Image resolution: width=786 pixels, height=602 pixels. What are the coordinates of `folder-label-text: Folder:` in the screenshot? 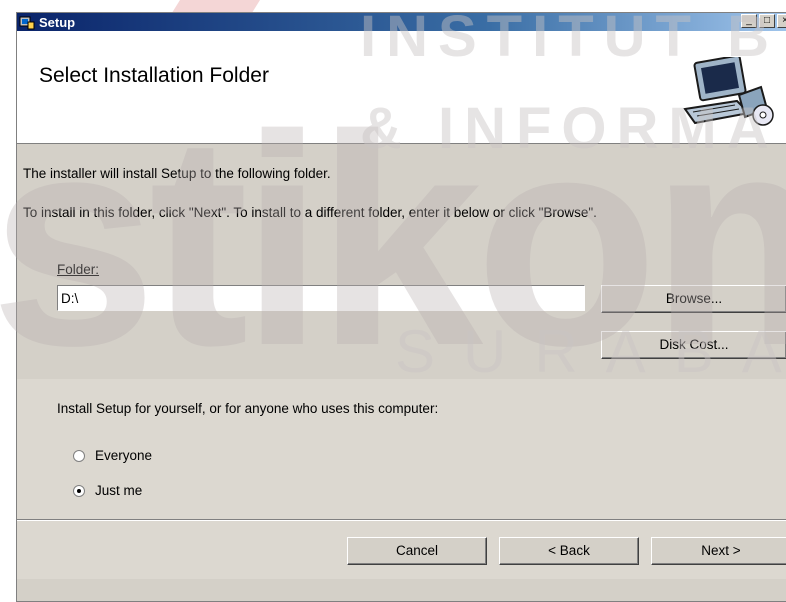 It's located at (78, 269).